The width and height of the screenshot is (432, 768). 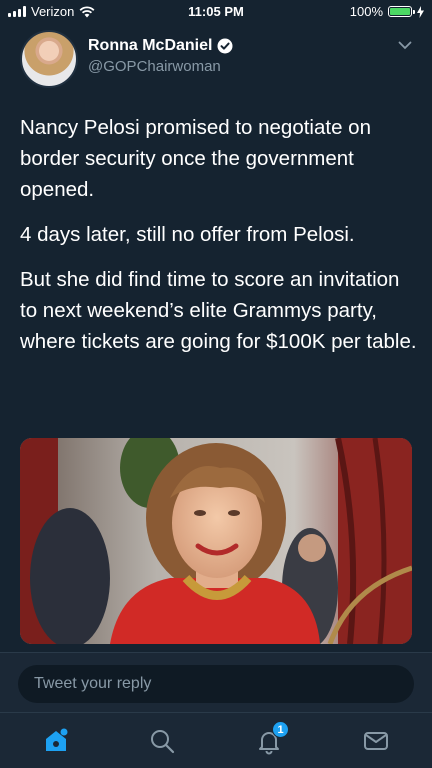 What do you see at coordinates (49, 59) in the screenshot?
I see `avatar` at bounding box center [49, 59].